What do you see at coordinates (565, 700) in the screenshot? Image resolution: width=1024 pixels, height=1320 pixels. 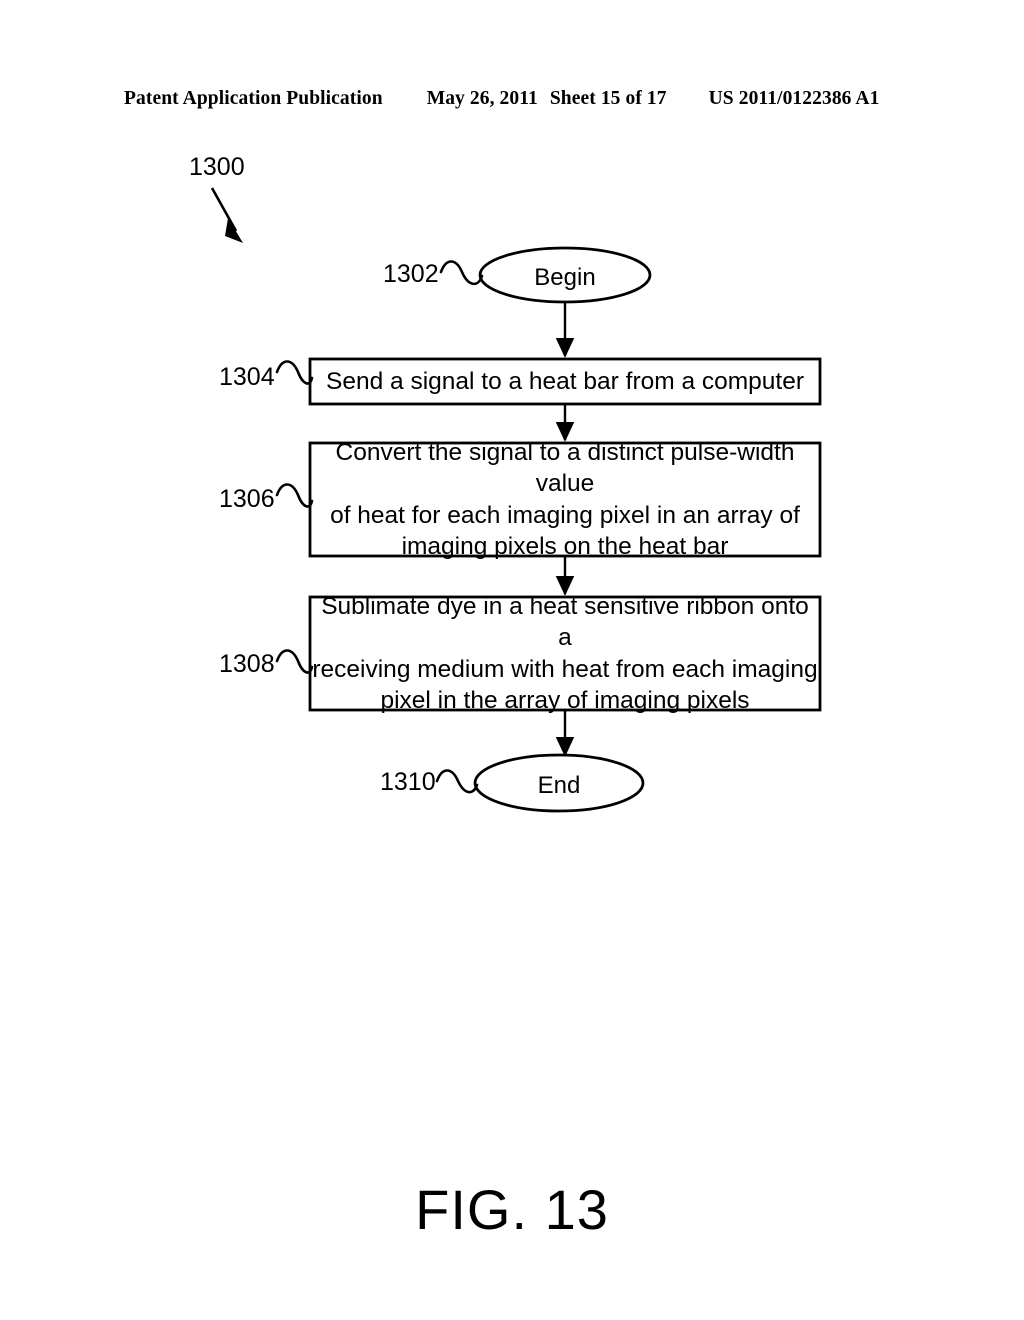 I see `step-1308-line-3: pixel in the array of imaging pixels` at bounding box center [565, 700].